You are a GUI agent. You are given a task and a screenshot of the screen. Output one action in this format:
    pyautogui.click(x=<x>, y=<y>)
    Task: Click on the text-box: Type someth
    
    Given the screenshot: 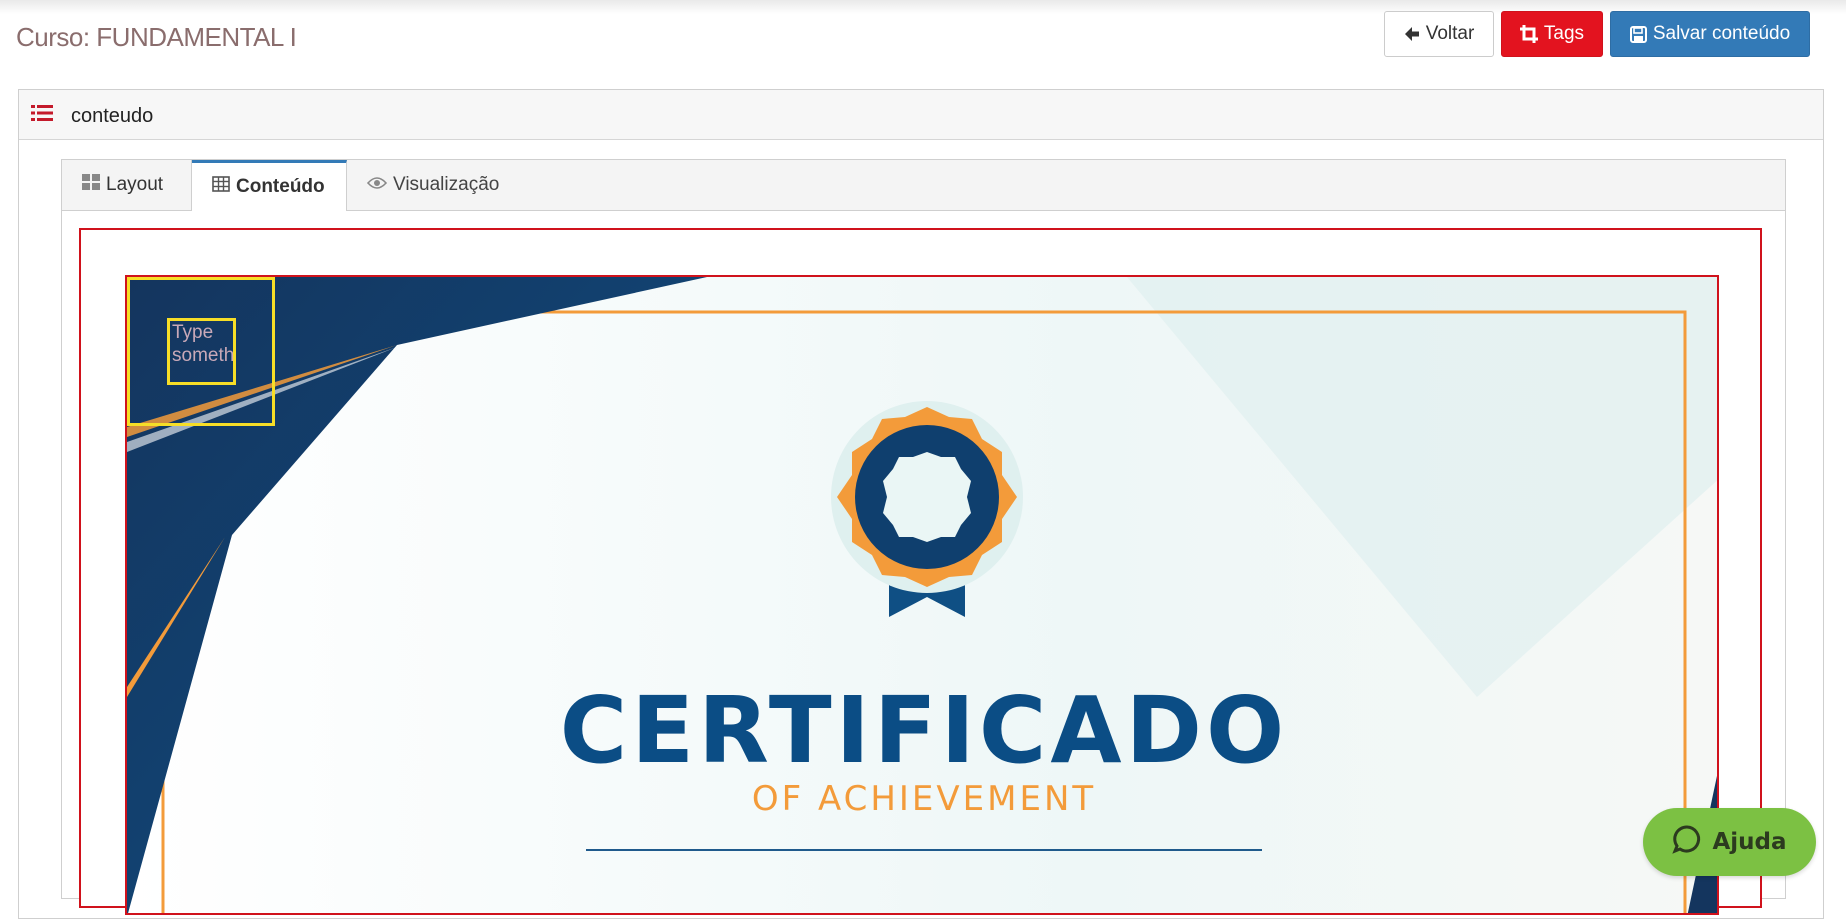 What is the action you would take?
    pyautogui.click(x=201, y=351)
    